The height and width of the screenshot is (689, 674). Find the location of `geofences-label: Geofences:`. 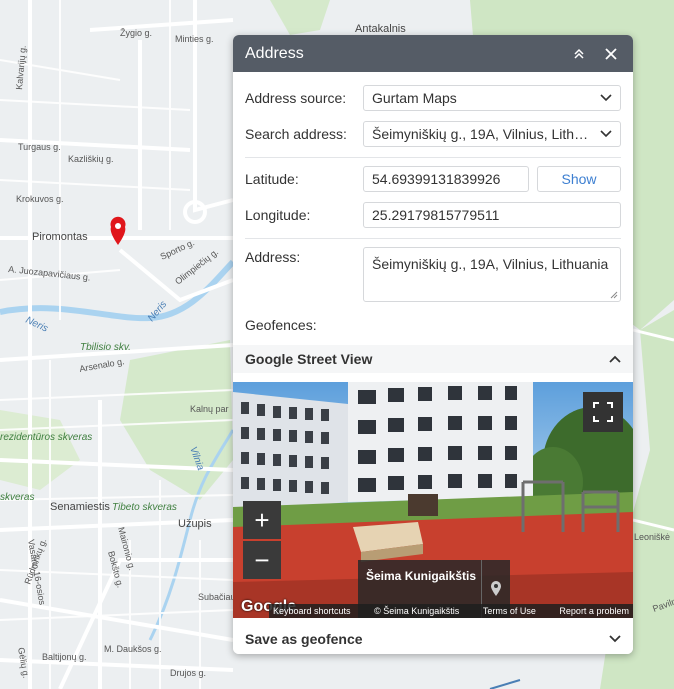

geofences-label: Geofences: is located at coordinates (281, 325).